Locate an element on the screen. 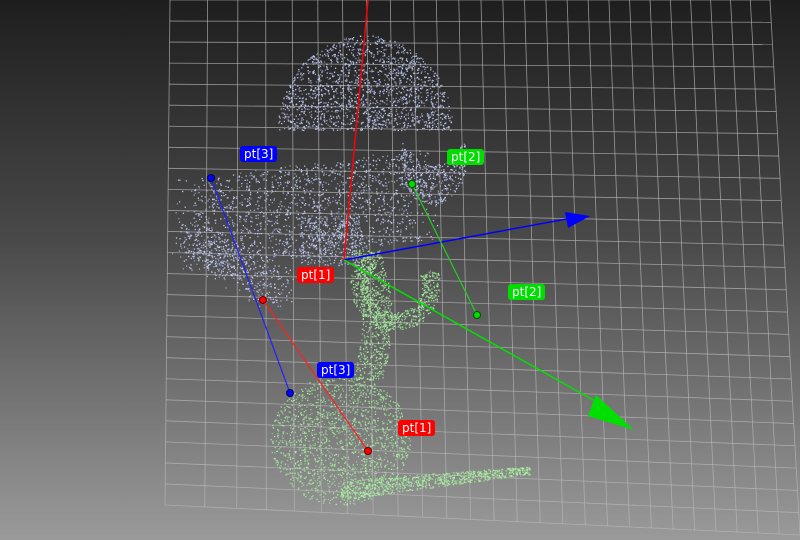 The height and width of the screenshot is (540, 800). pair-2-point-b is located at coordinates (477, 315).